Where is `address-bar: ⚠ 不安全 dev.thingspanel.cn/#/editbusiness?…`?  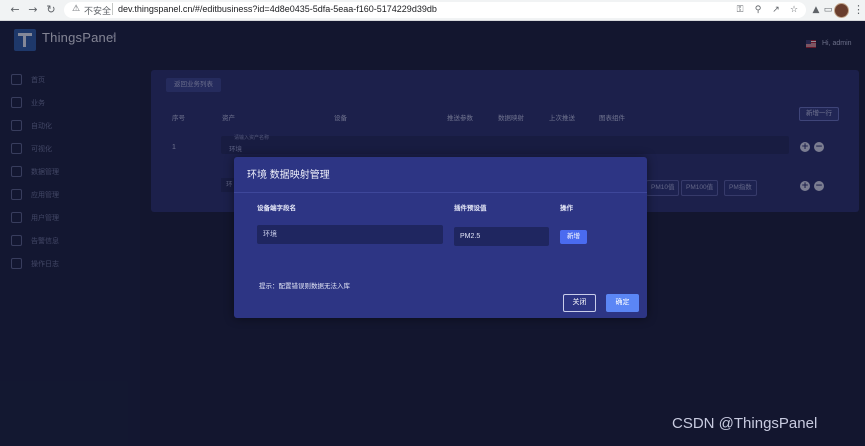
address-bar: ⚠ 不安全 dev.thingspanel.cn/#/editbusiness?… is located at coordinates (435, 10).